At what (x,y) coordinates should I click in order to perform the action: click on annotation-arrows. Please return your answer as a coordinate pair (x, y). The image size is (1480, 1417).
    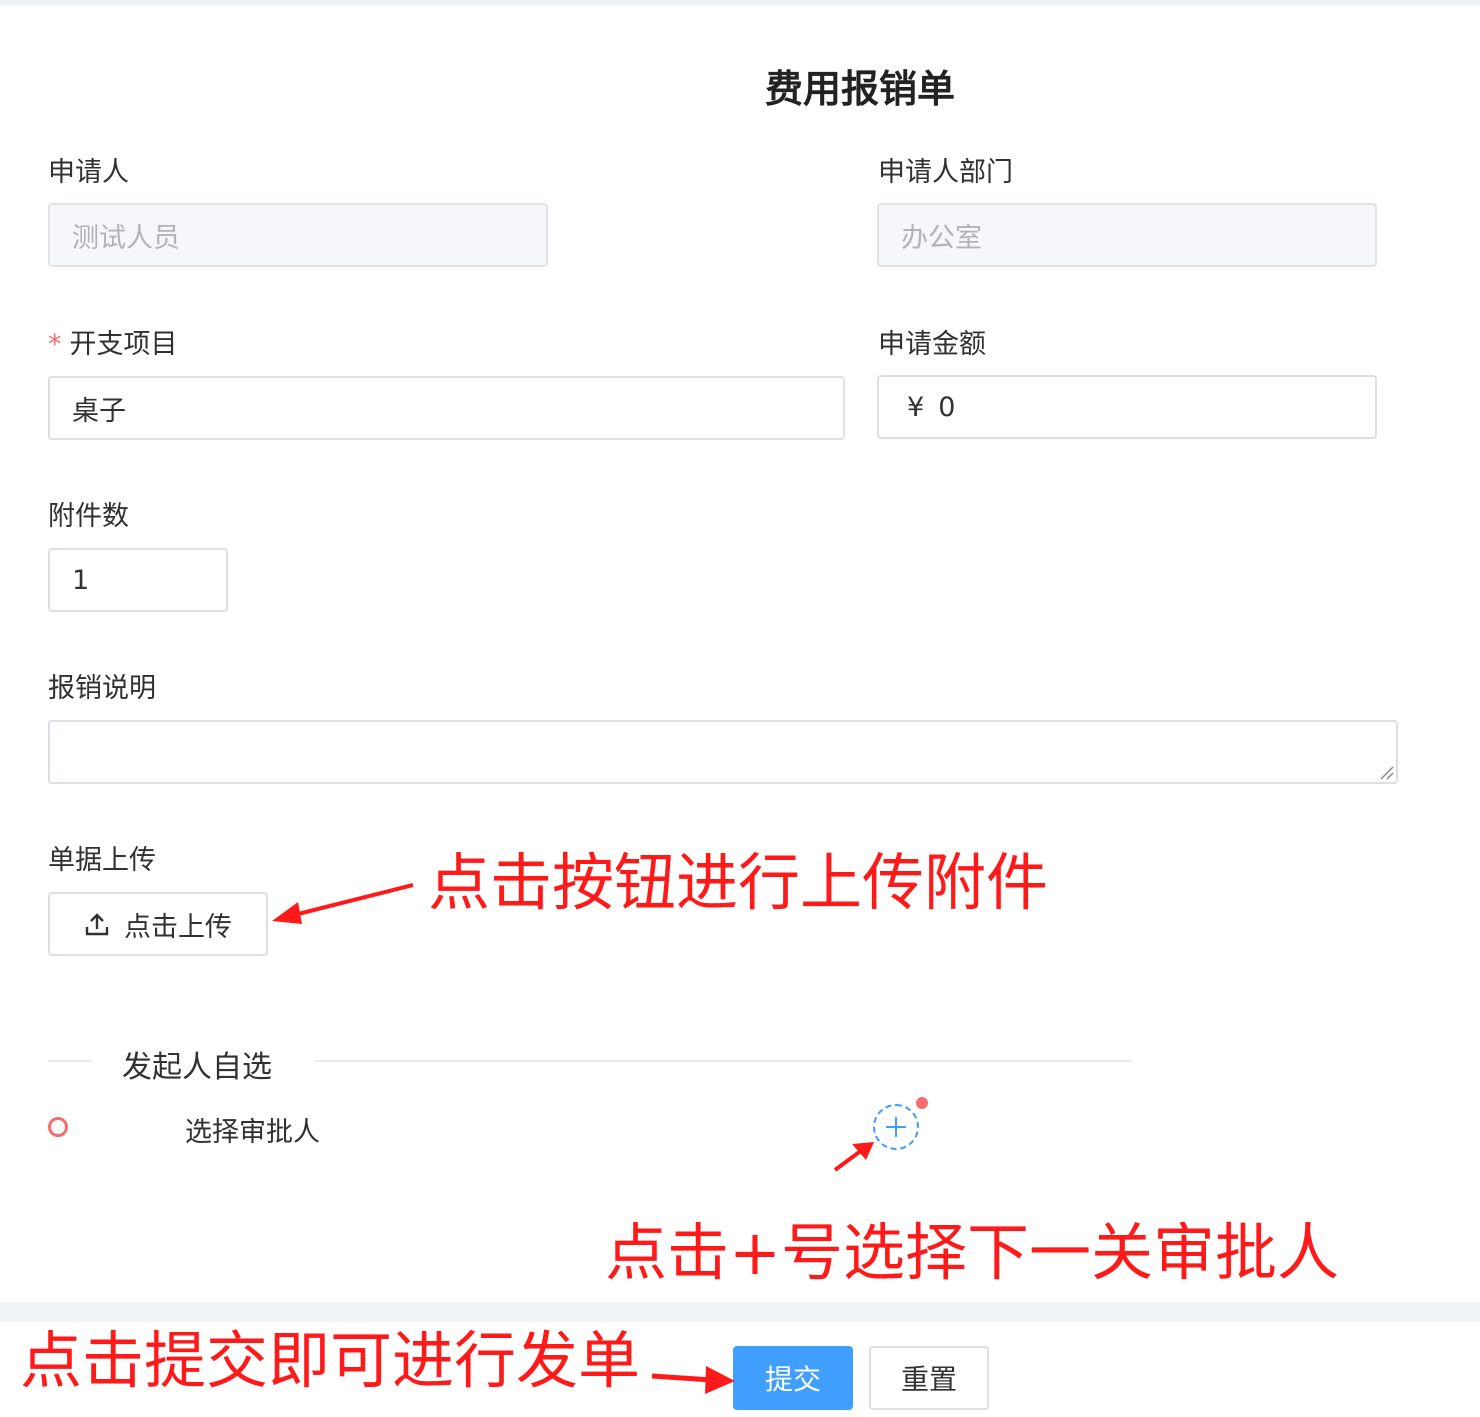
    Looking at the image, I should click on (573, 1138).